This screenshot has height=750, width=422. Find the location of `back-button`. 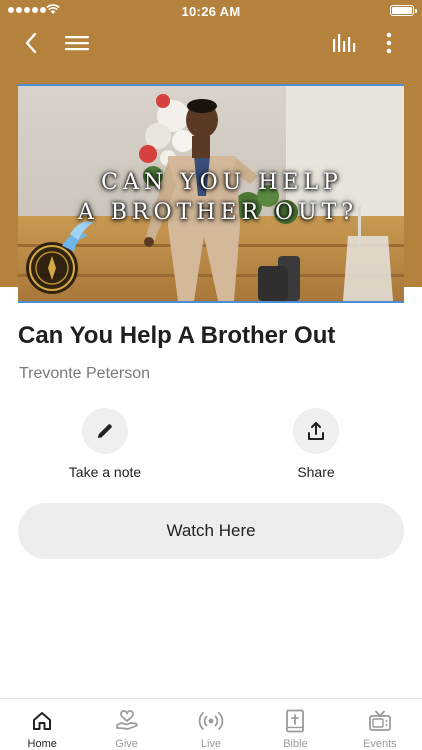

back-button is located at coordinates (31, 43).